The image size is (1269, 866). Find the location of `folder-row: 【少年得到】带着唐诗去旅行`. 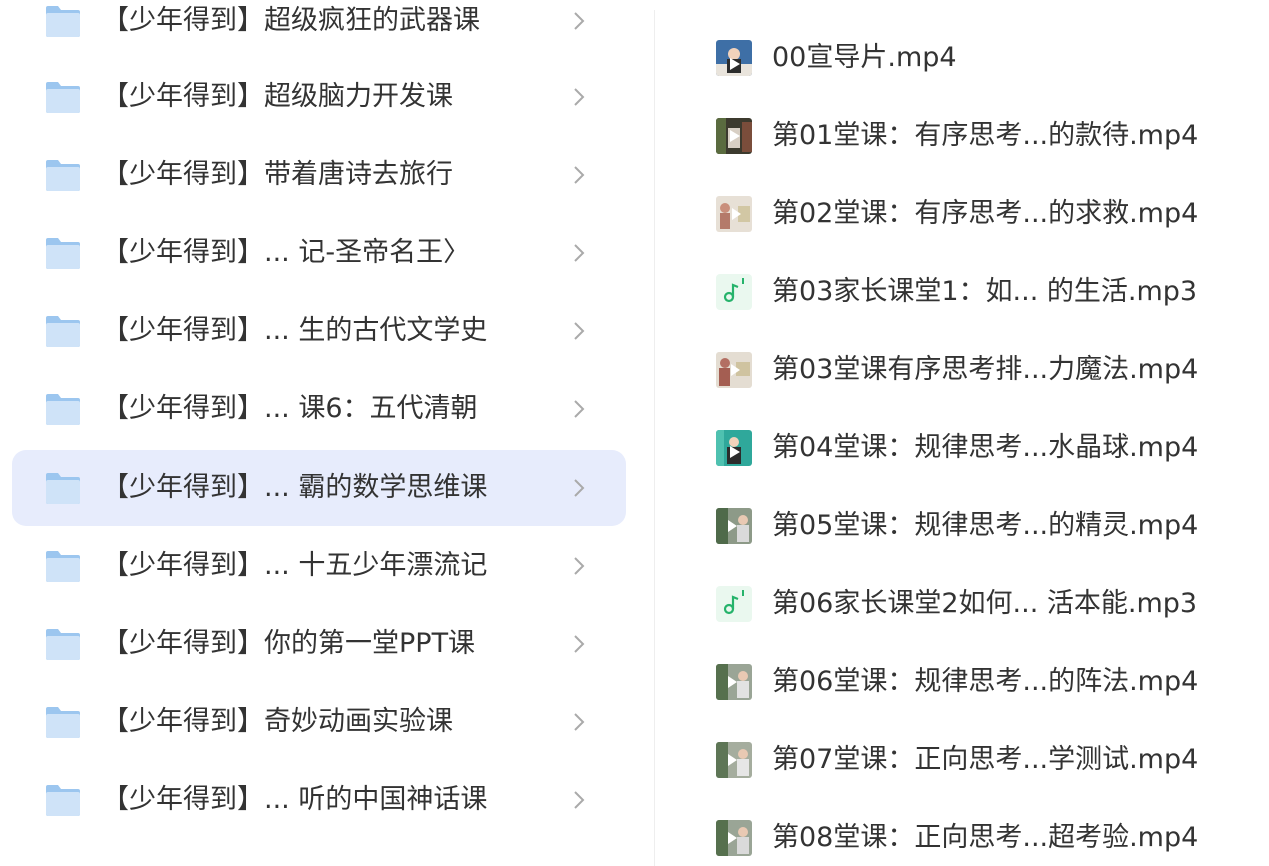

folder-row: 【少年得到】带着唐诗去旅行 is located at coordinates (319, 175).